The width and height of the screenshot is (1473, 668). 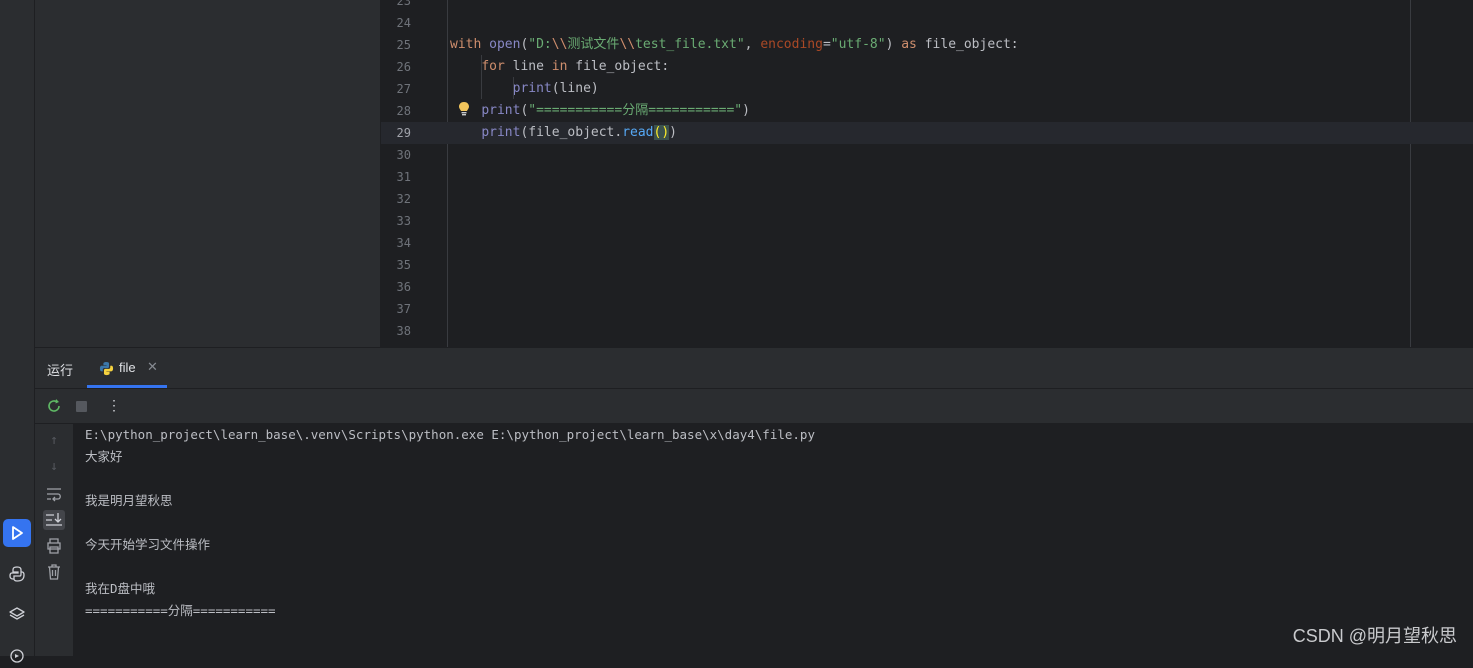 I want to click on python-file-icon, so click(x=106, y=368).